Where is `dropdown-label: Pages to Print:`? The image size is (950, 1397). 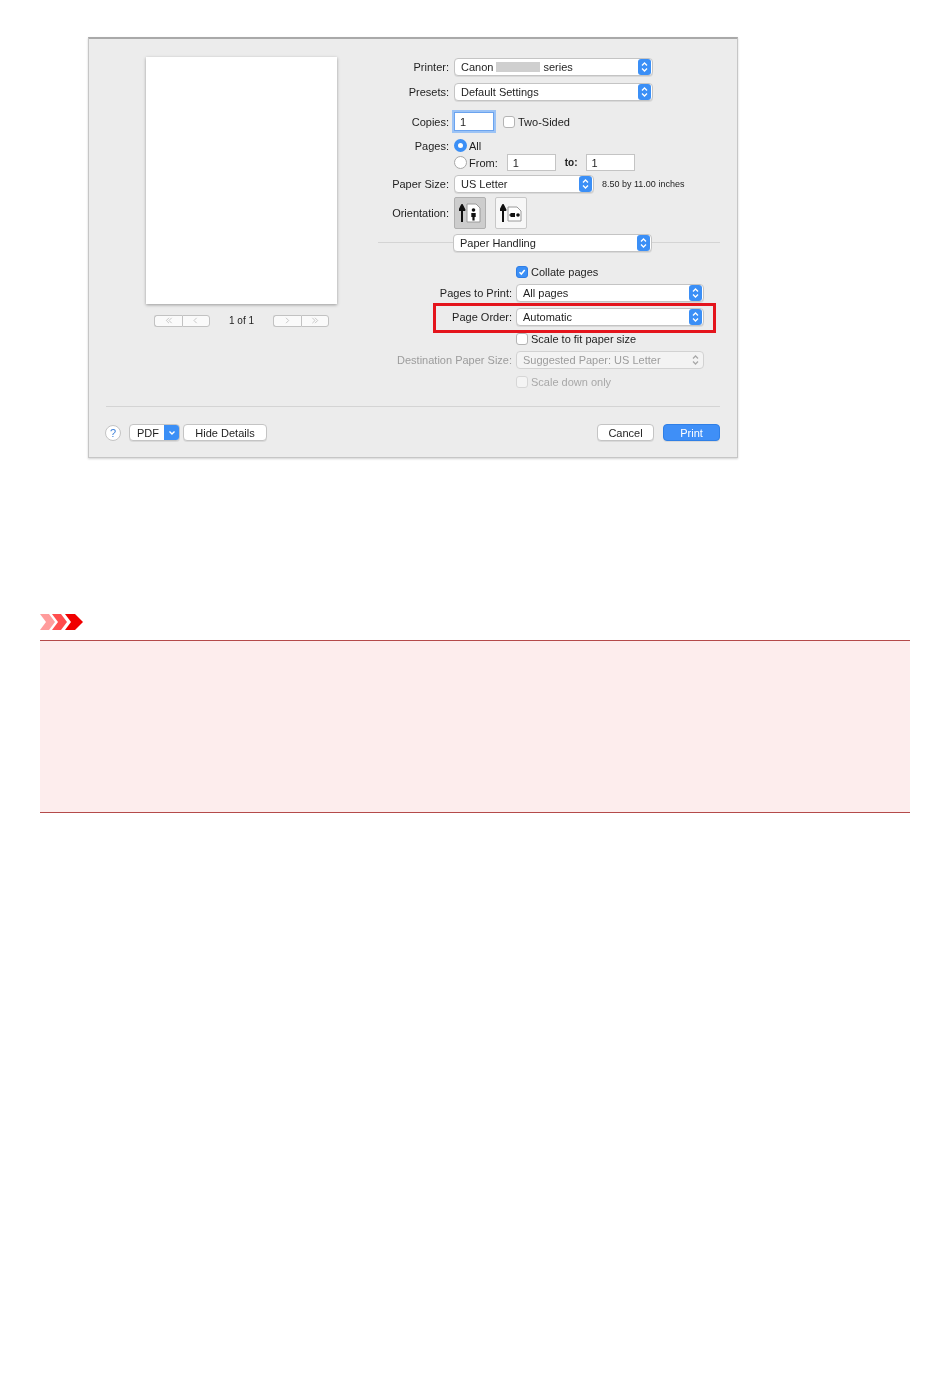
dropdown-label: Pages to Print: is located at coordinates (475, 293).